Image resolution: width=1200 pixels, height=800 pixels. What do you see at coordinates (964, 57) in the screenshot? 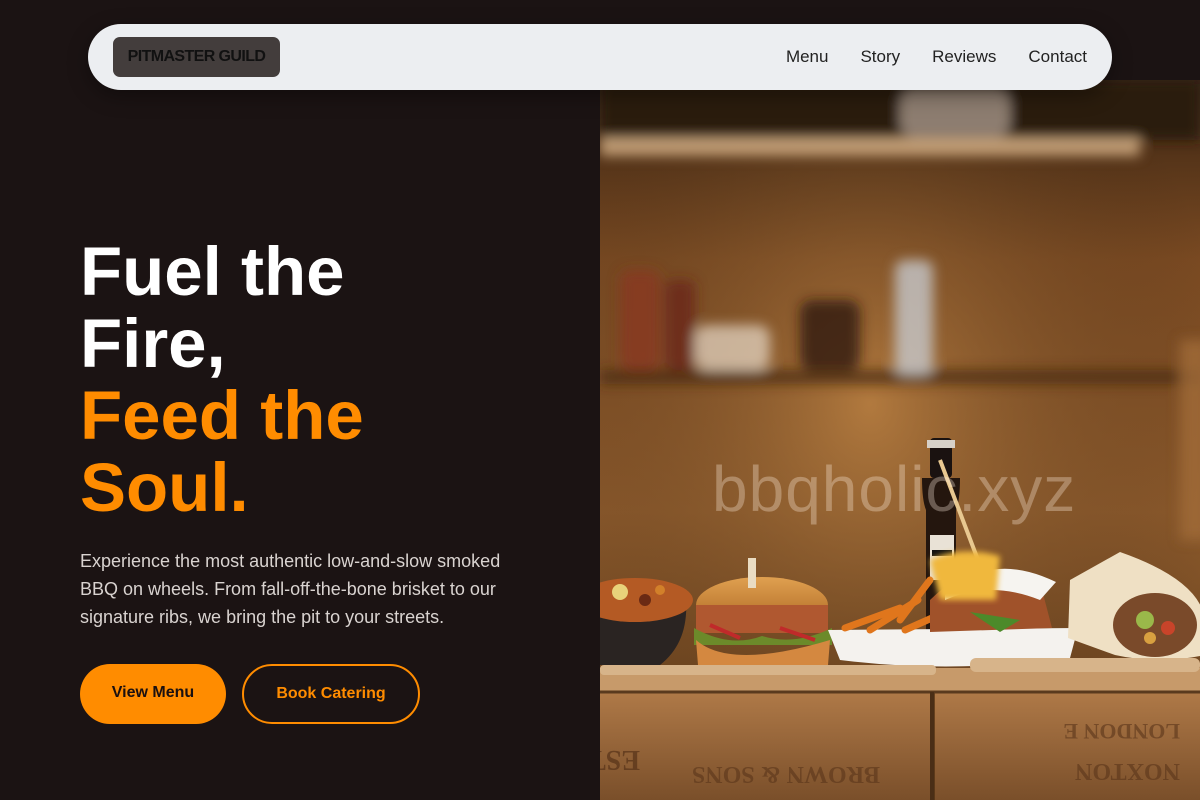
I see `nav-link-reviews: Reviews` at bounding box center [964, 57].